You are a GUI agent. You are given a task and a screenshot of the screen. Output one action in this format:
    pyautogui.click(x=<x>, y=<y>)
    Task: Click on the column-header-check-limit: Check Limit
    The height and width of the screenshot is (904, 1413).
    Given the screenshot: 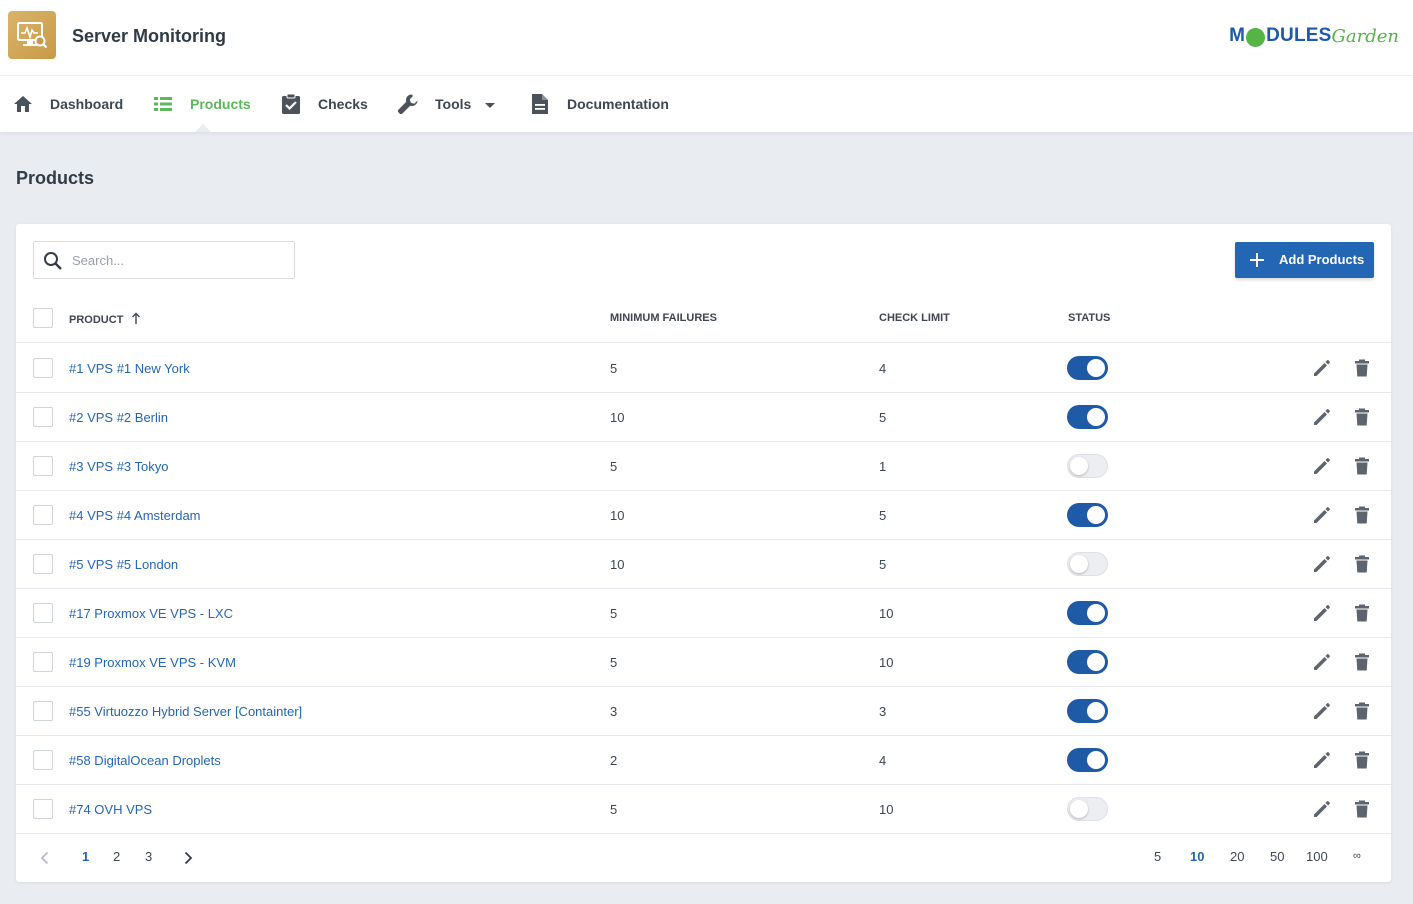 What is the action you would take?
    pyautogui.click(x=914, y=318)
    